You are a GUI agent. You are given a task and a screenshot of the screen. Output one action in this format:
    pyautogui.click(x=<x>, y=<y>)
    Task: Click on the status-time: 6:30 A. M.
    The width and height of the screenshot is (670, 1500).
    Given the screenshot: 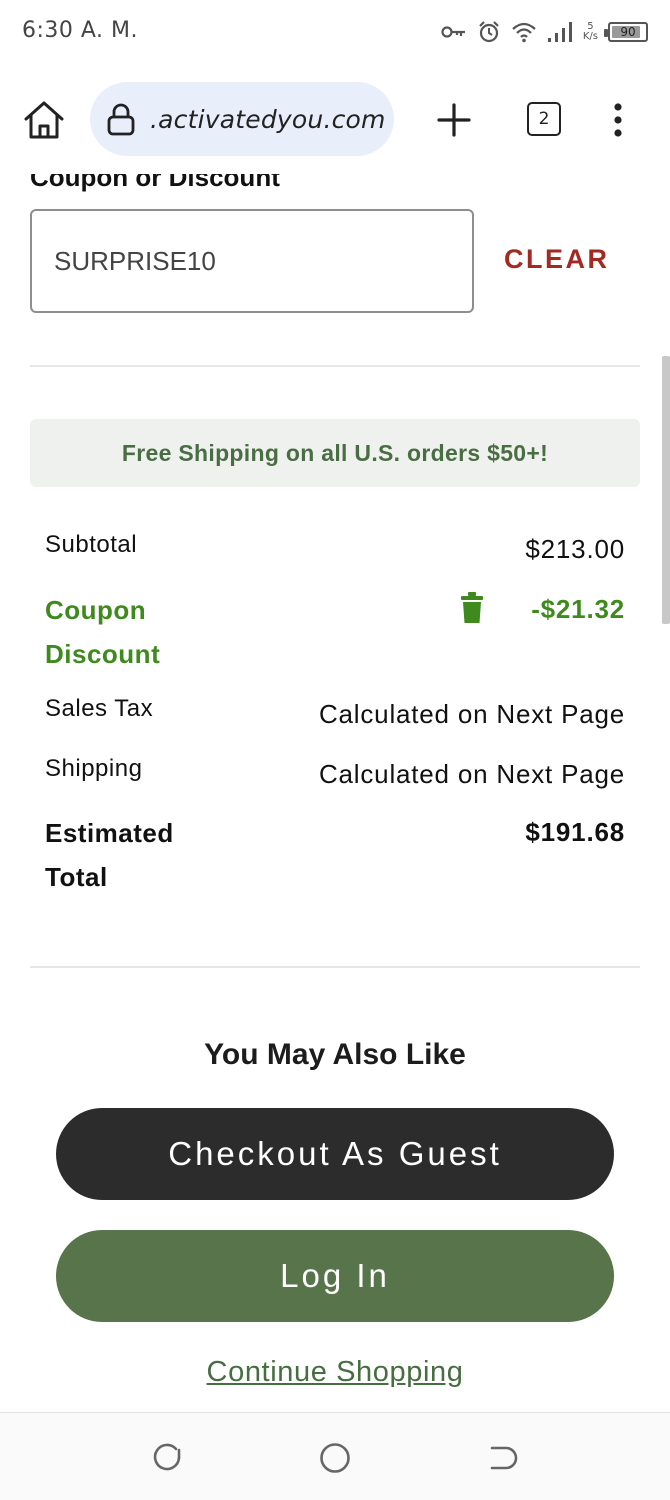 What is the action you would take?
    pyautogui.click(x=80, y=30)
    